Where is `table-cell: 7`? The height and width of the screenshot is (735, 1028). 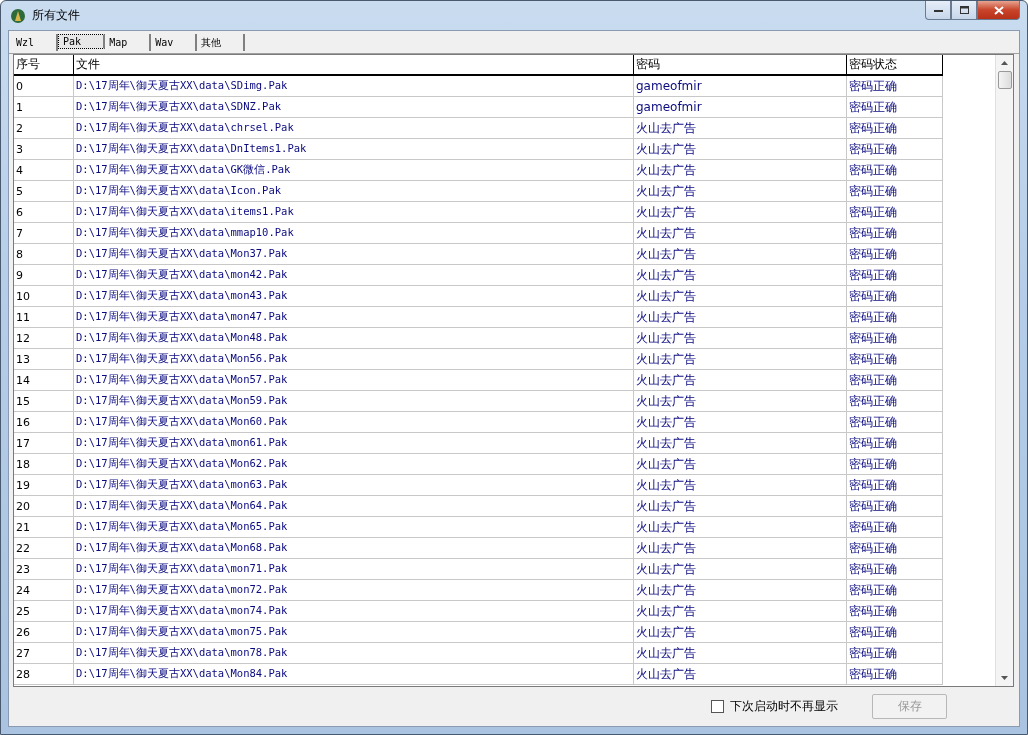 table-cell: 7 is located at coordinates (44, 233).